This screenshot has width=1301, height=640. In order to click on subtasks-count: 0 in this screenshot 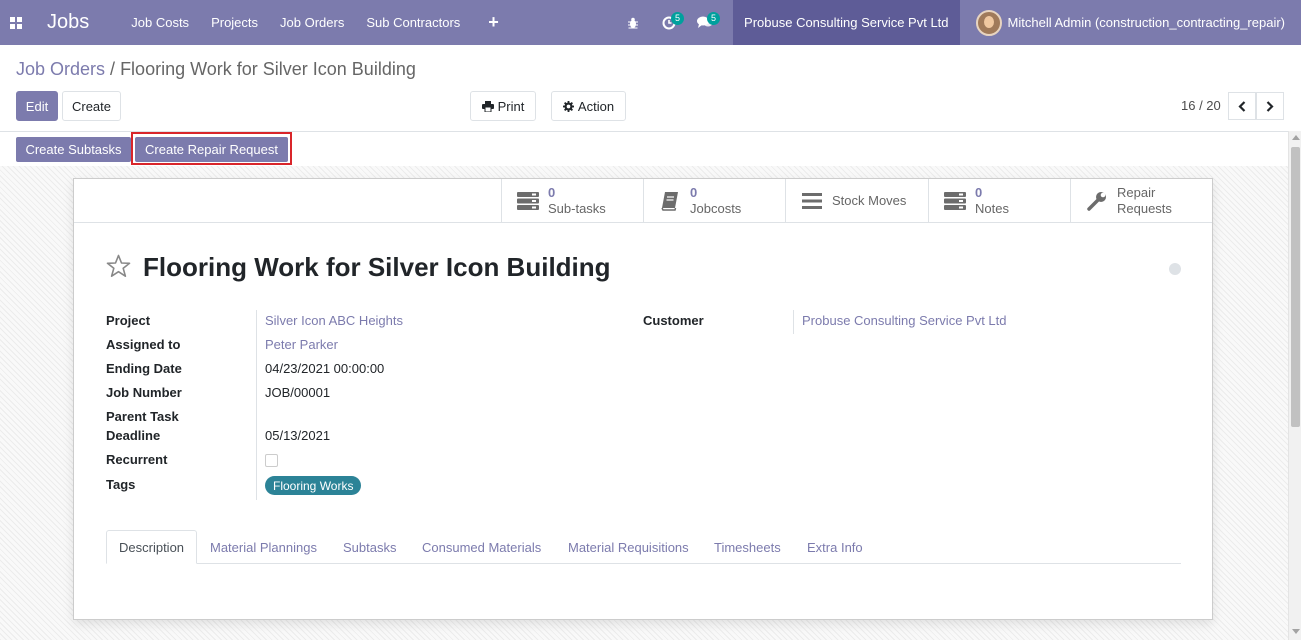, I will do `click(552, 192)`.